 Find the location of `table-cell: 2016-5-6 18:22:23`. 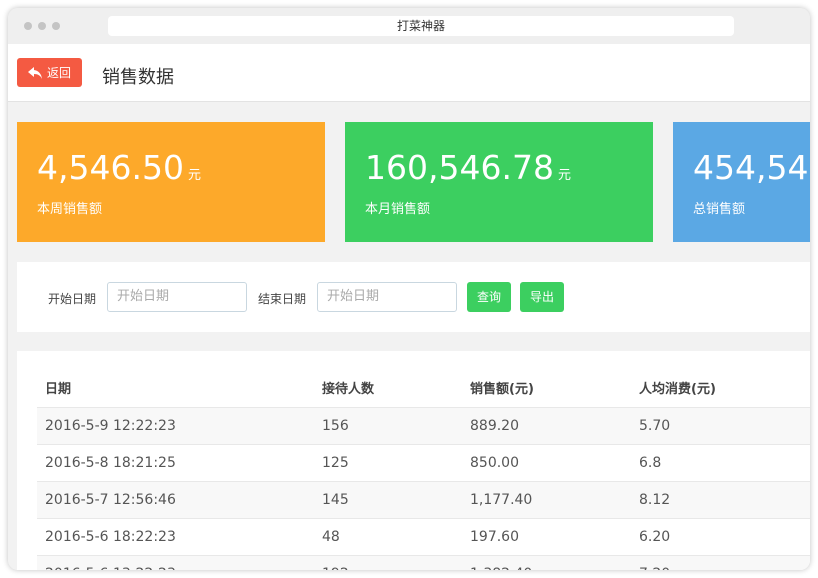

table-cell: 2016-5-6 18:22:23 is located at coordinates (110, 537).